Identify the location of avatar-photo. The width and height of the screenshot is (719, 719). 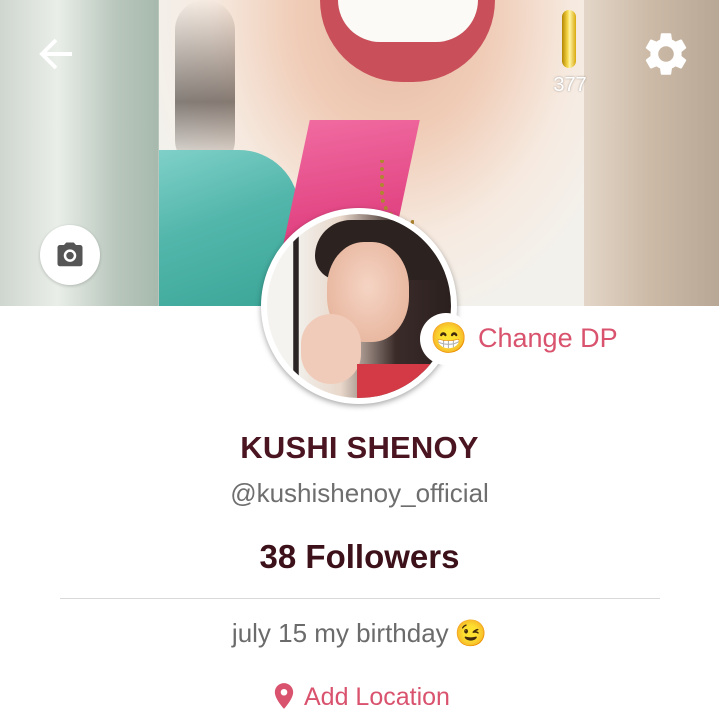
(359, 306).